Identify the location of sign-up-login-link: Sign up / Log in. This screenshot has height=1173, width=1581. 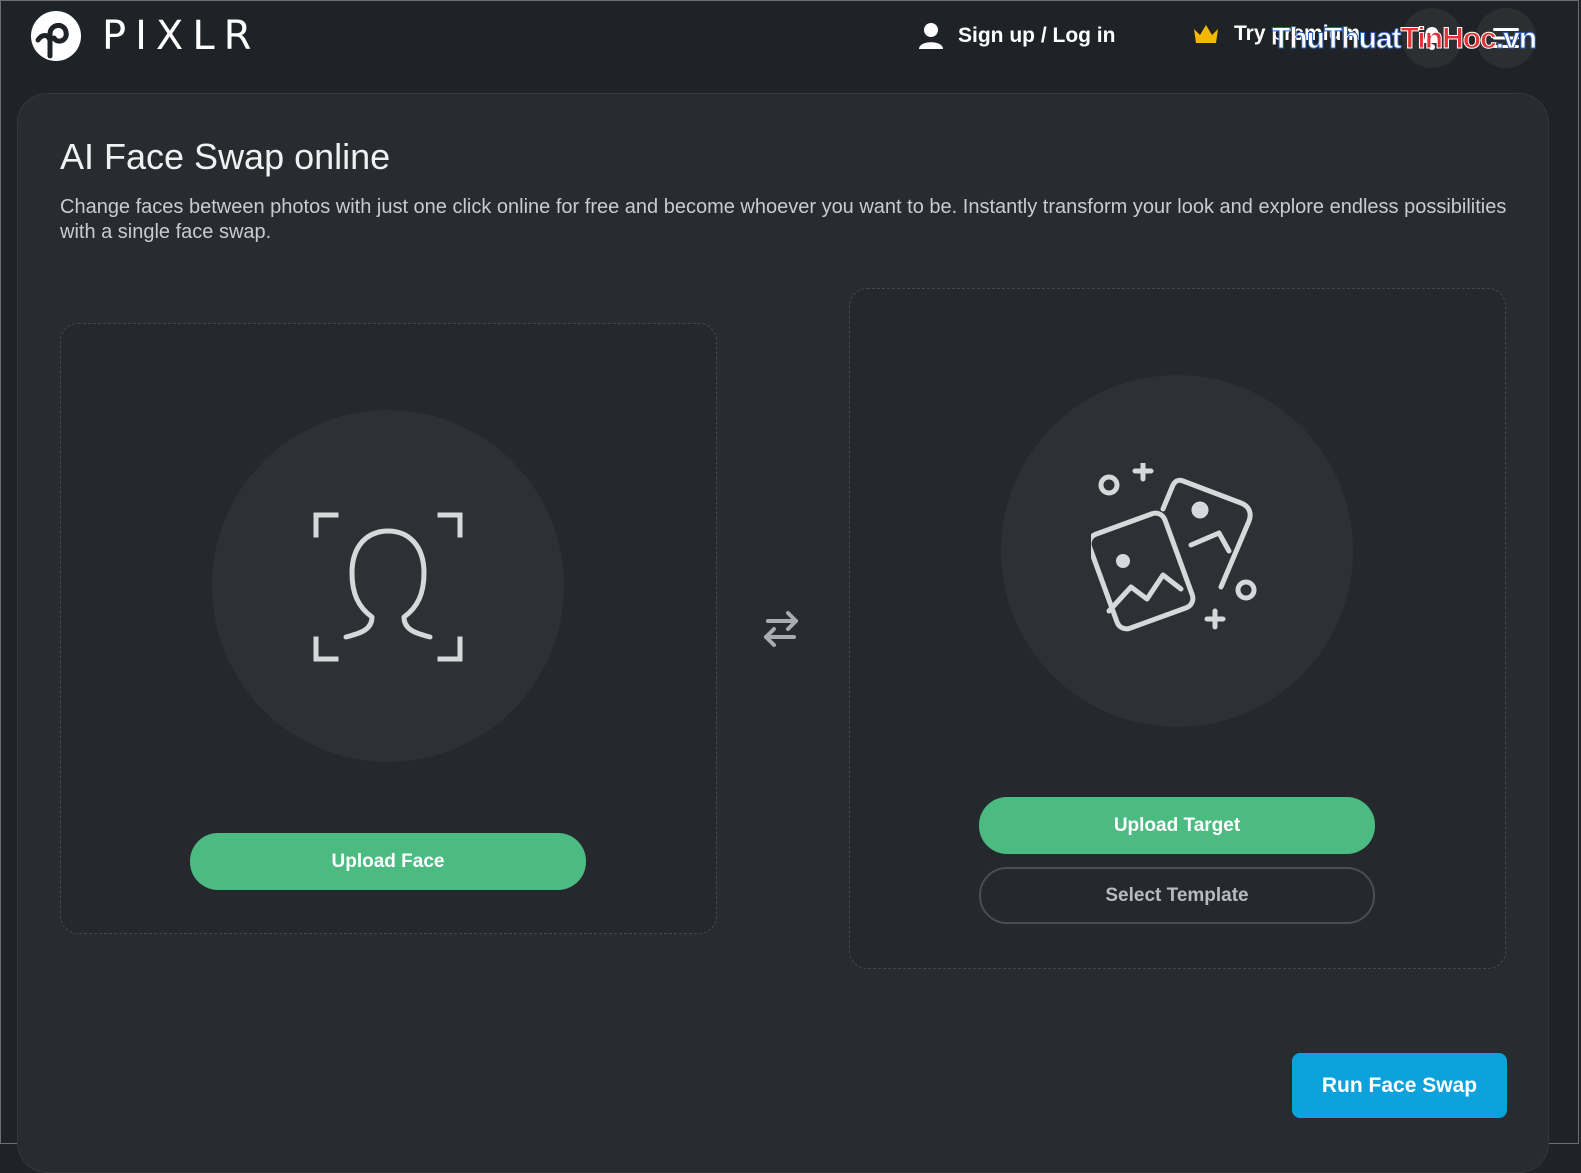
(1016, 36).